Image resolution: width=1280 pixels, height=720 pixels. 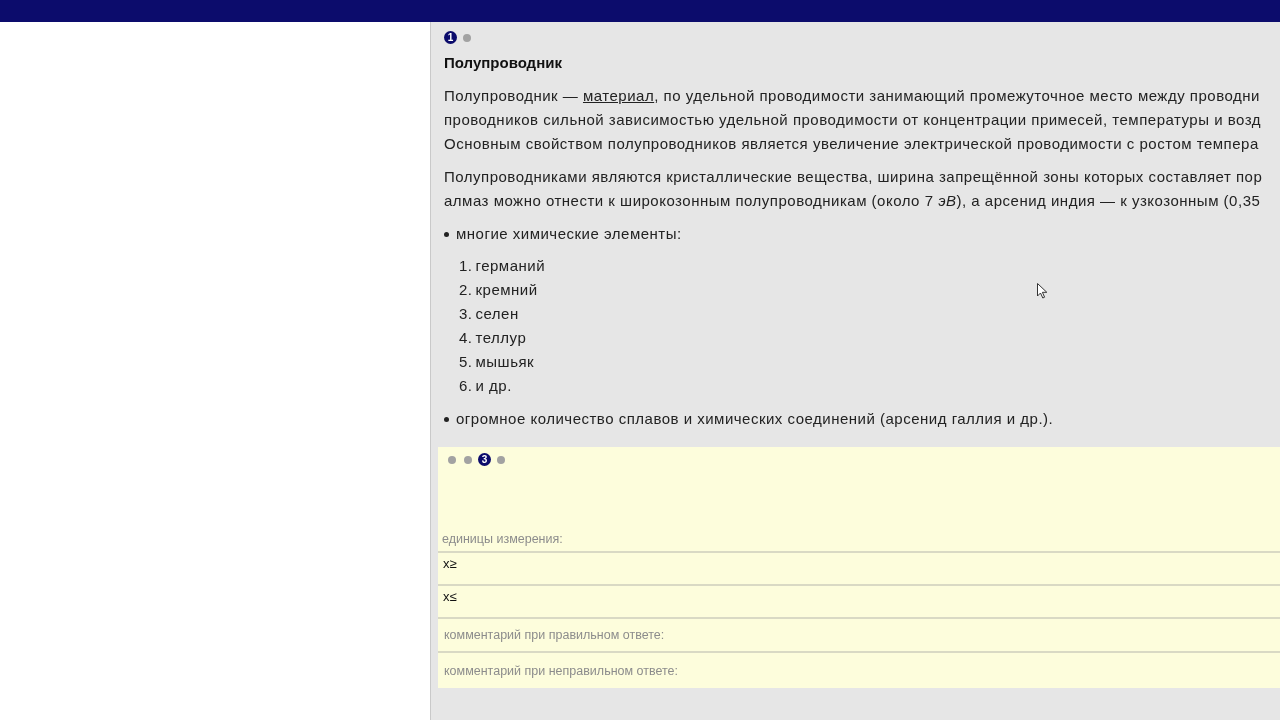 I want to click on paragraph-line: Основным свойством полупроводников является увеличение электрической проводимости с ростом темпера, so click(x=851, y=144).